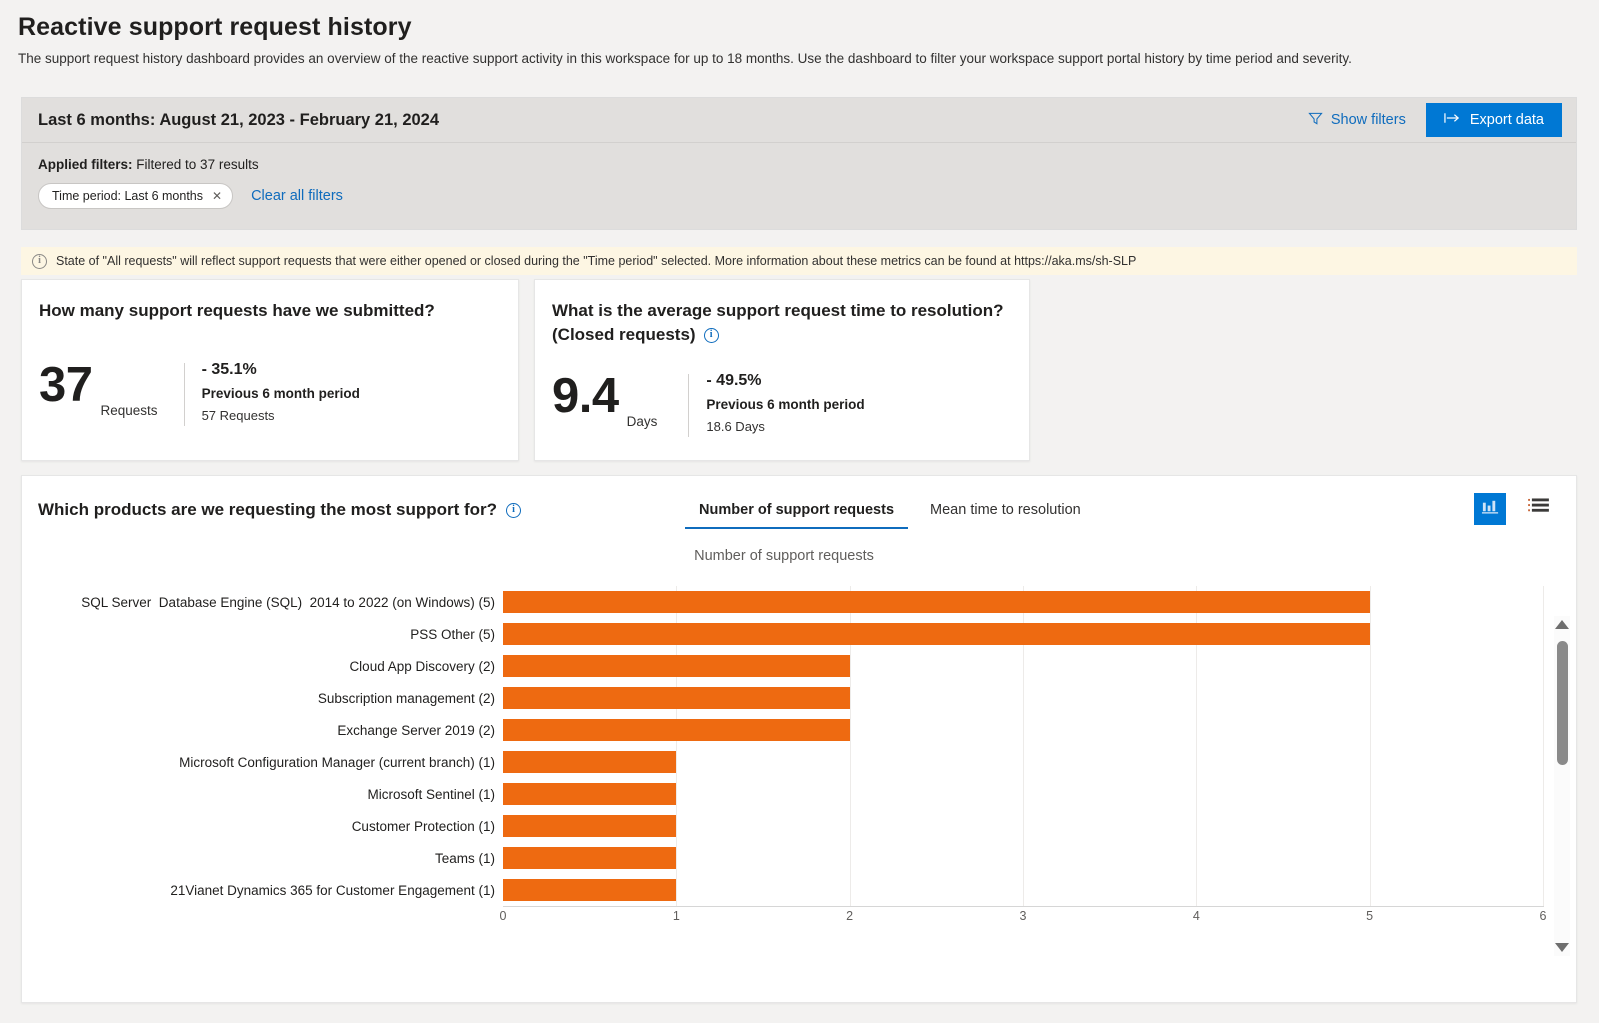  Describe the element at coordinates (503, 916) in the screenshot. I see `chart-x-tick-label: 0` at that location.